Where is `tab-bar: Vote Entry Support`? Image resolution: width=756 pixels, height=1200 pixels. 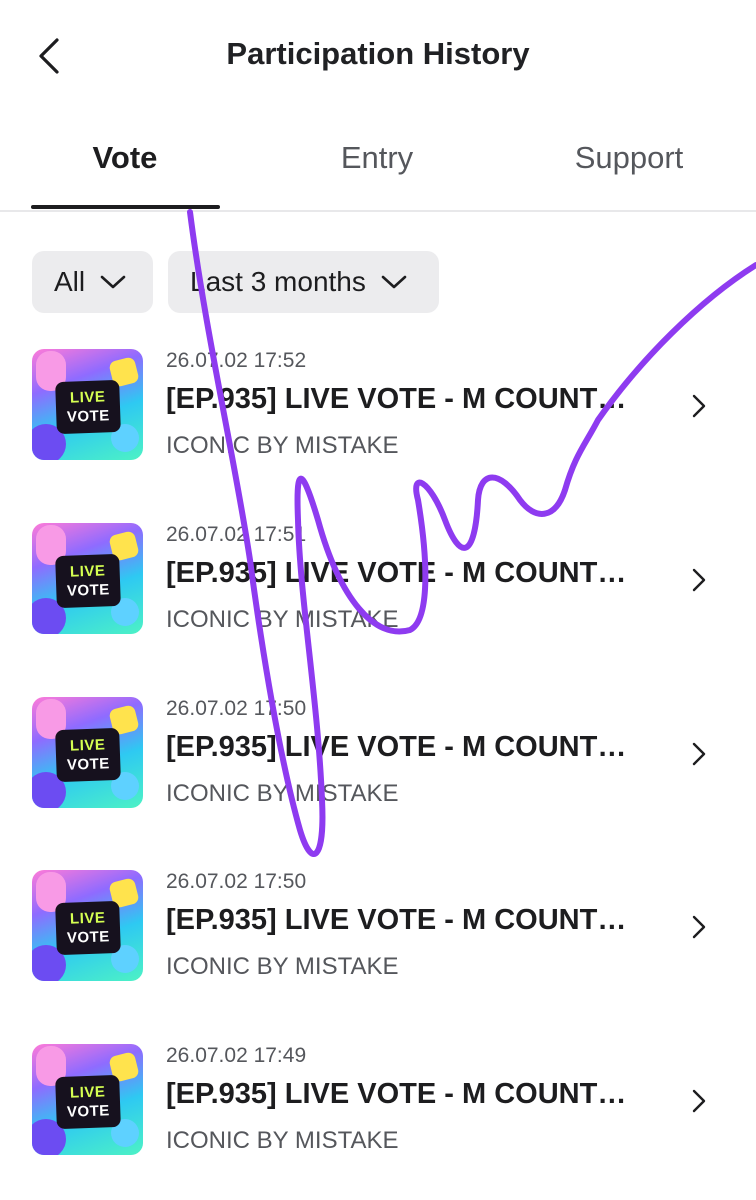 tab-bar: Vote Entry Support is located at coordinates (378, 166).